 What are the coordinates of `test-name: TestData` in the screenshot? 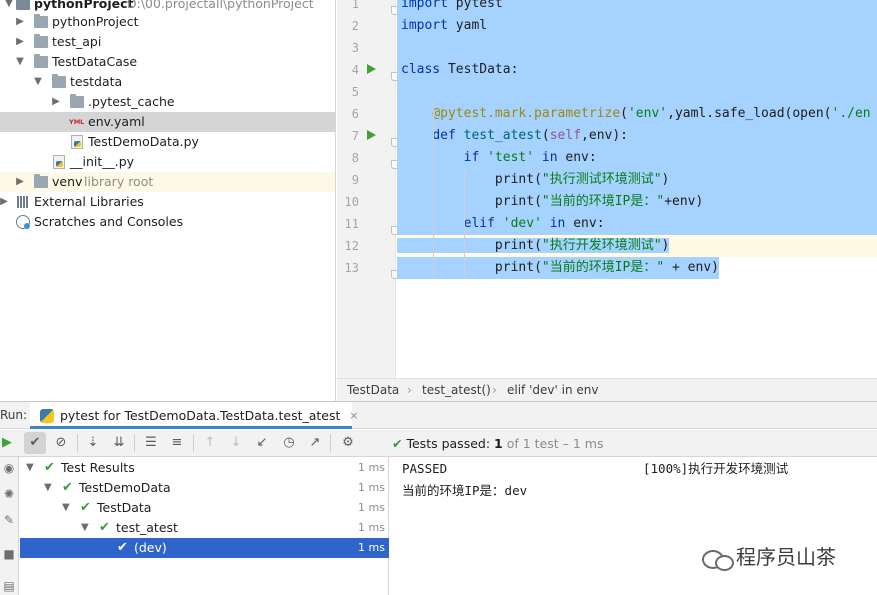 It's located at (124, 507).